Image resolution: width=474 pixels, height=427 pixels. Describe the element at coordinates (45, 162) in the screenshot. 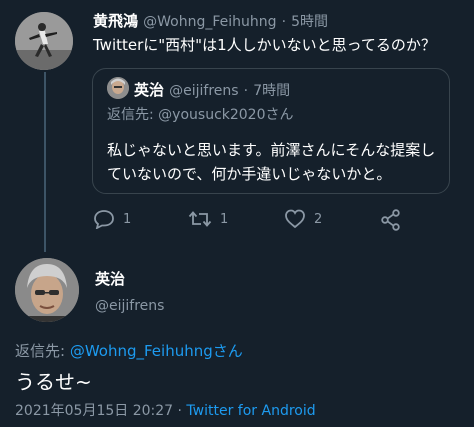

I see `thread-line` at that location.